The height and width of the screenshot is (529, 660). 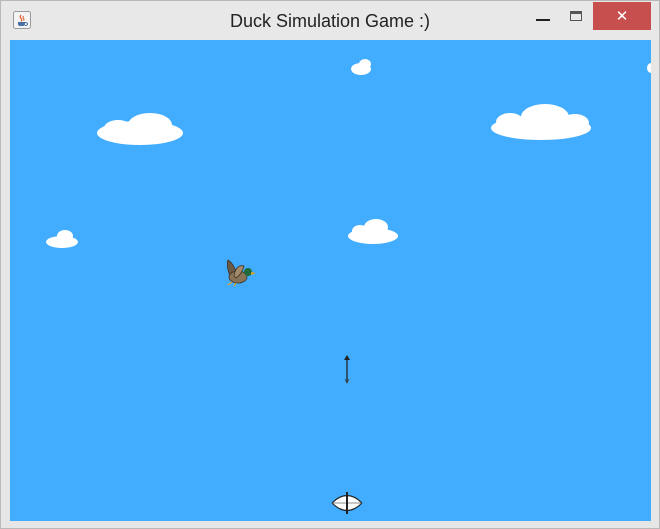 What do you see at coordinates (241, 273) in the screenshot?
I see `duck-sprite` at bounding box center [241, 273].